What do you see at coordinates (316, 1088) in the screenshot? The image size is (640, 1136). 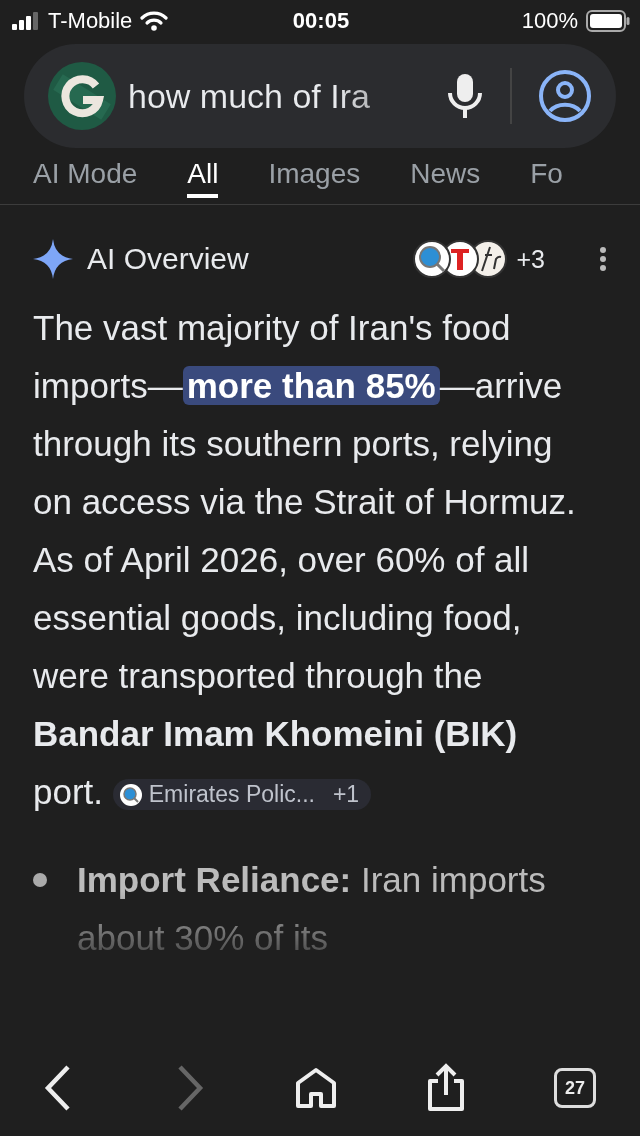 I see `home-icon` at bounding box center [316, 1088].